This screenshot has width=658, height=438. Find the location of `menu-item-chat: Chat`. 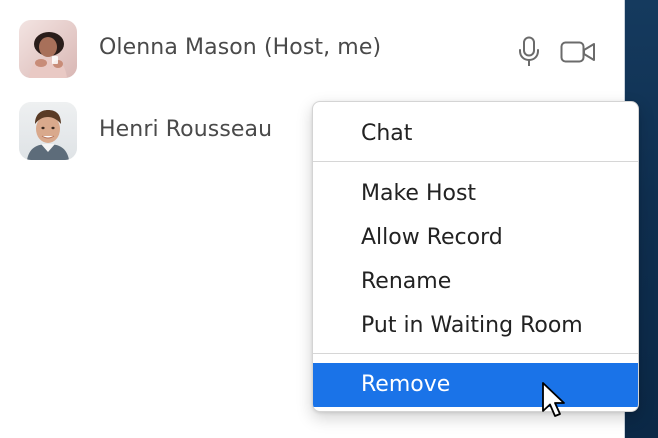

menu-item-chat: Chat is located at coordinates (475, 134).